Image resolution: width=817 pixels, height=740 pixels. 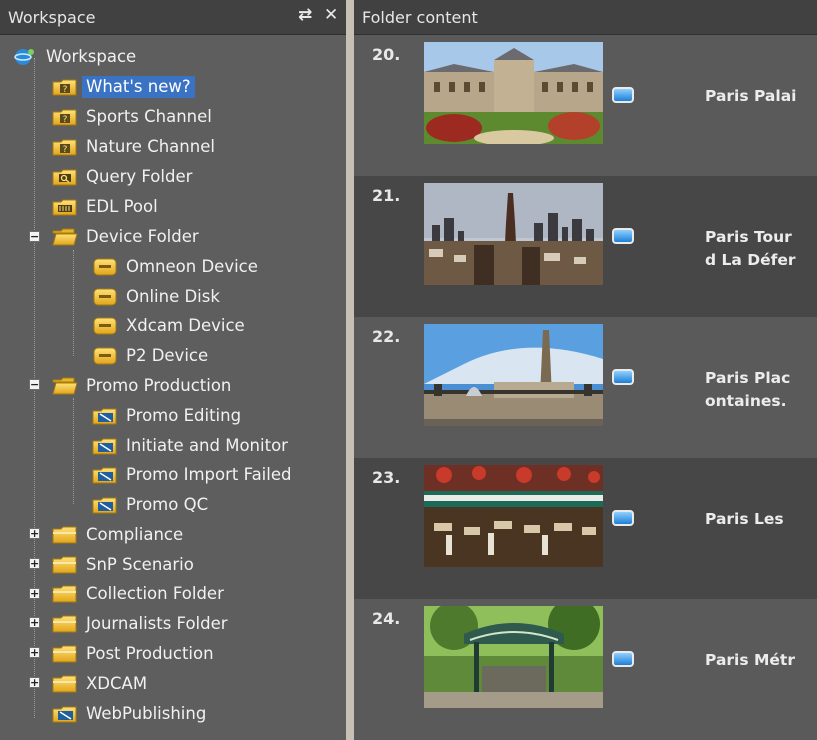 What do you see at coordinates (24, 57) in the screenshot?
I see `workspace-globe-icon` at bounding box center [24, 57].